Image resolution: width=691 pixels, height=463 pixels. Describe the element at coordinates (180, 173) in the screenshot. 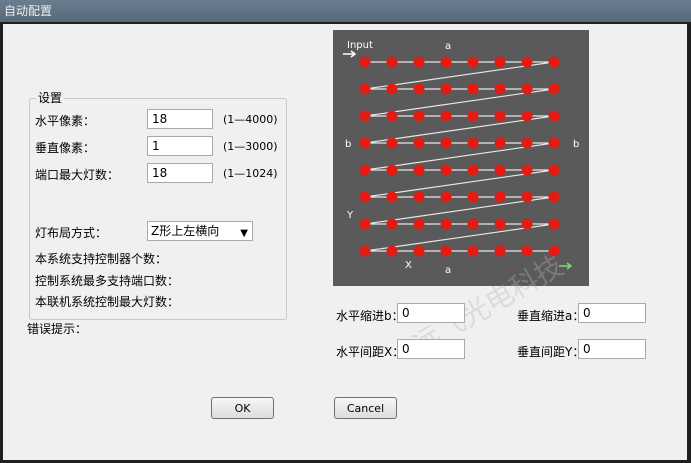

I see `port-max-lights-input` at that location.